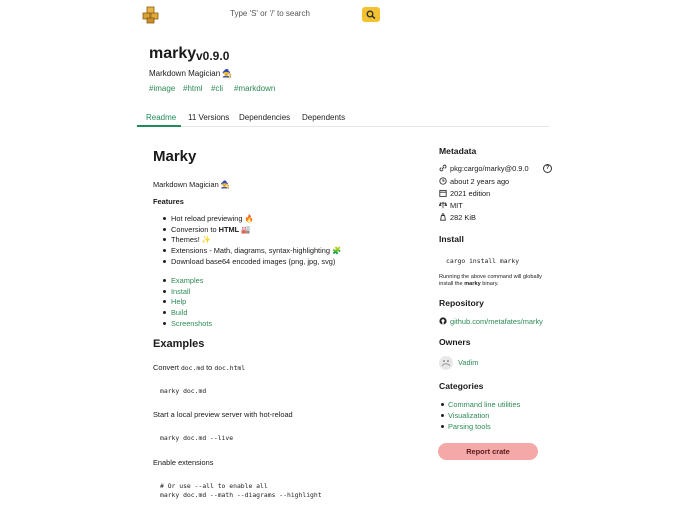 The width and height of the screenshot is (688, 512). Describe the element at coordinates (490, 284) in the screenshot. I see `install-note-text: binary.` at that location.